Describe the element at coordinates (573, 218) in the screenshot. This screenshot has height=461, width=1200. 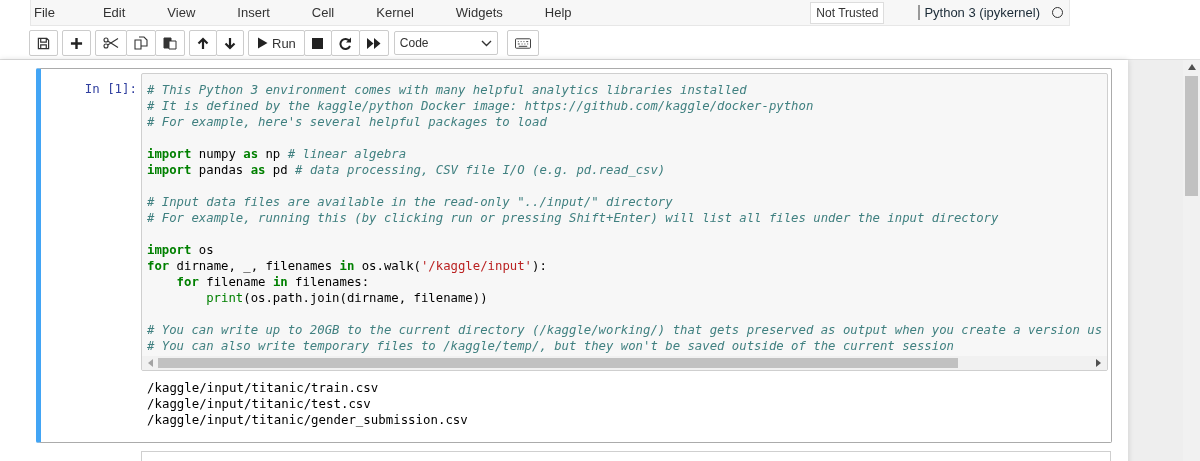
I see `code-line: # For example, running this (by clicking run or pressing Shift+Enter) will list all files under the input directory` at that location.